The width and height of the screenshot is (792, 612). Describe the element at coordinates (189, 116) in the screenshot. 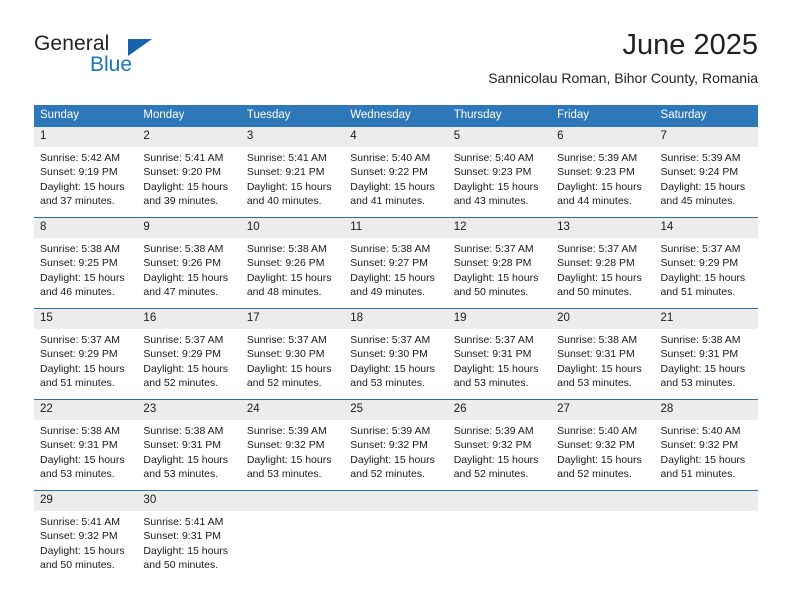

I see `weekday-header-monday: Monday` at that location.